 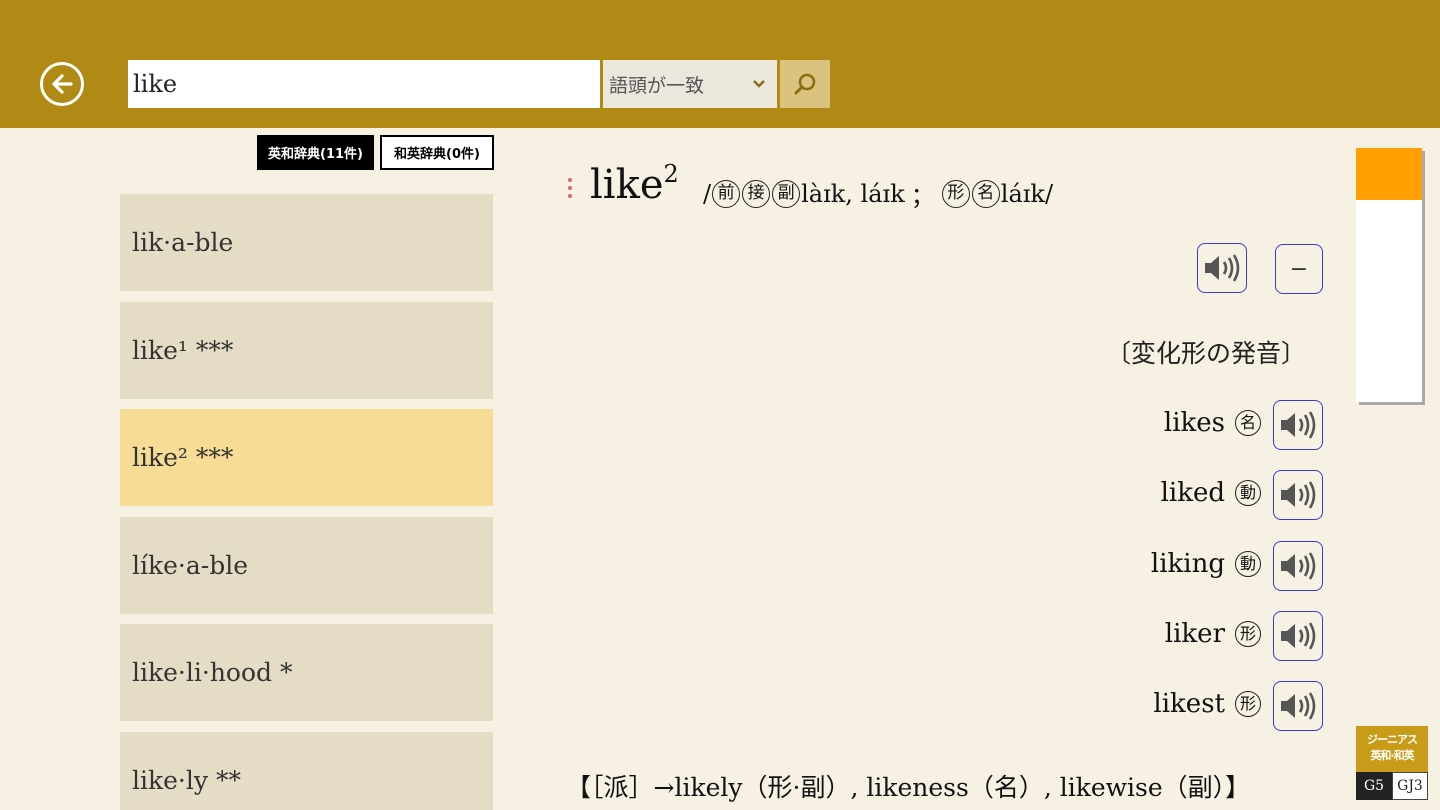 I want to click on inflection-word: likes, so click(x=1194, y=423).